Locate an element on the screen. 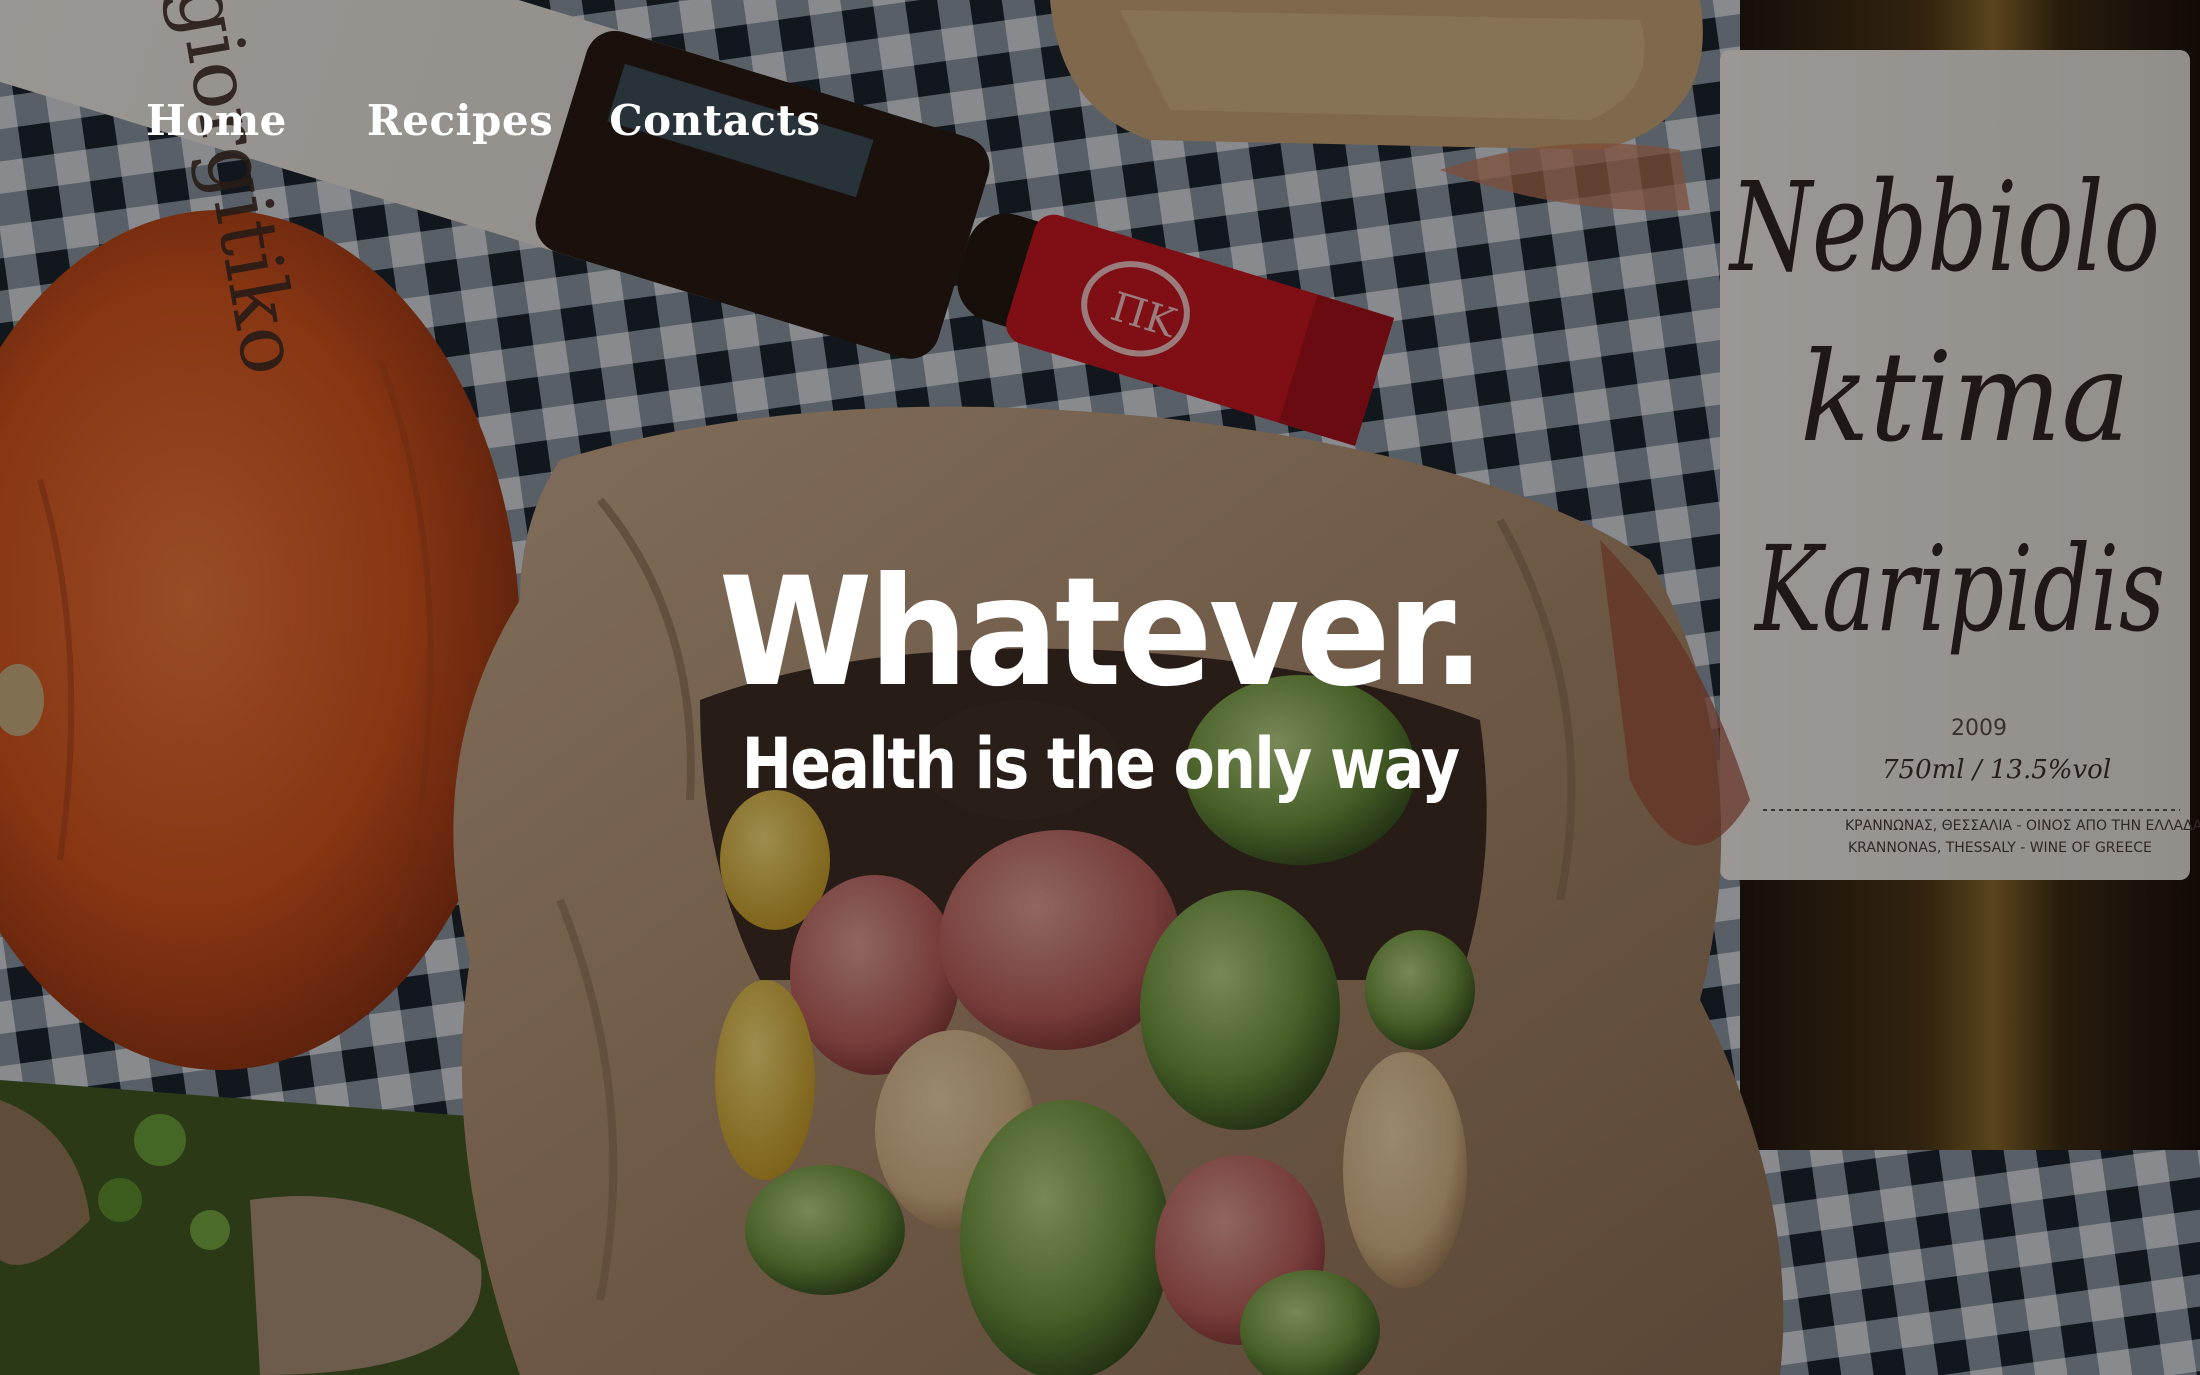  nav-link-home: Home is located at coordinates (216, 120).